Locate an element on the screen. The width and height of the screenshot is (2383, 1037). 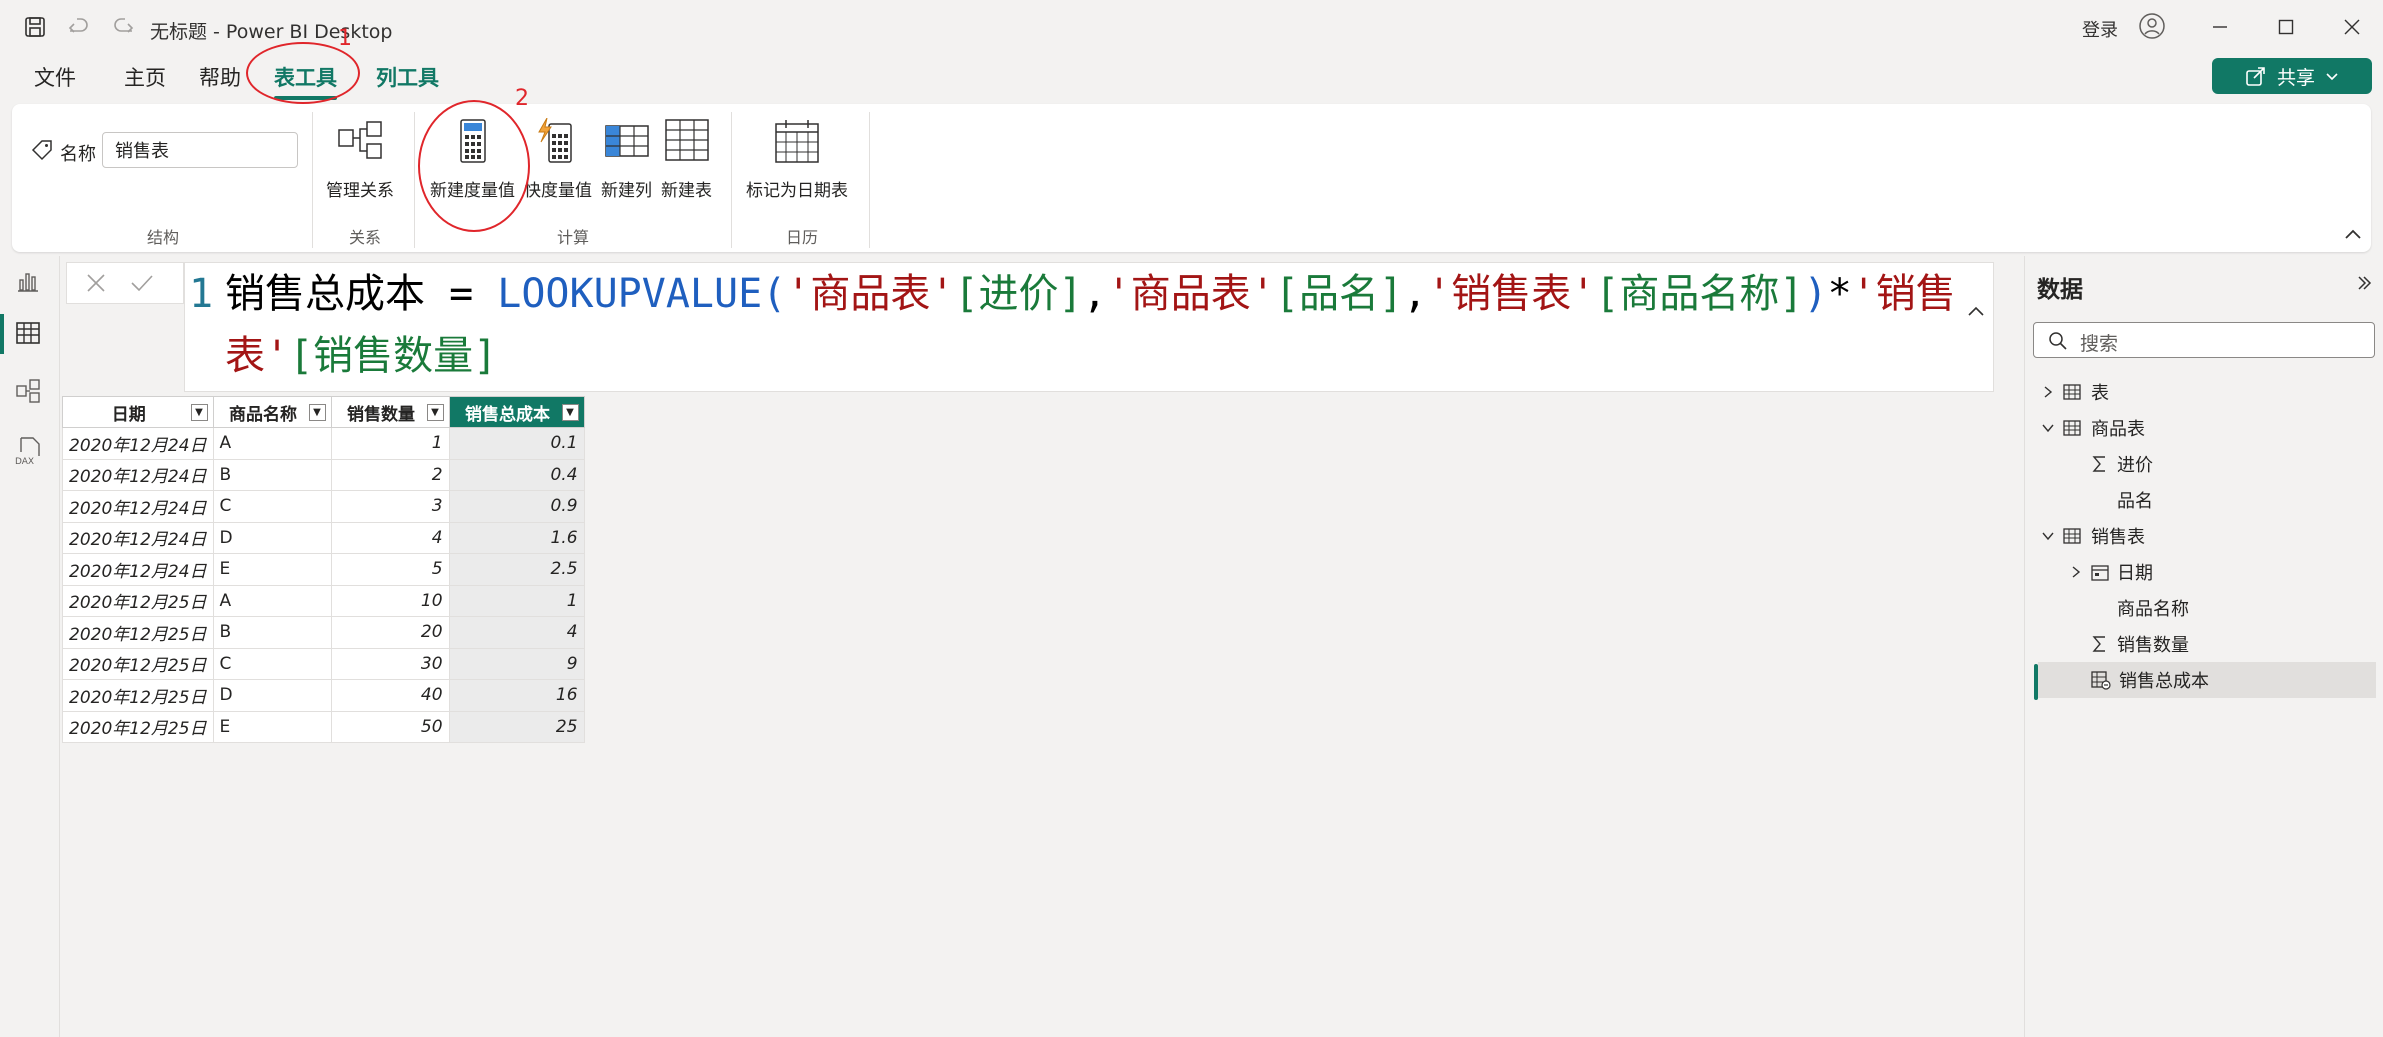
quick-measure-button: 快度量值 is located at coordinates (558, 159).